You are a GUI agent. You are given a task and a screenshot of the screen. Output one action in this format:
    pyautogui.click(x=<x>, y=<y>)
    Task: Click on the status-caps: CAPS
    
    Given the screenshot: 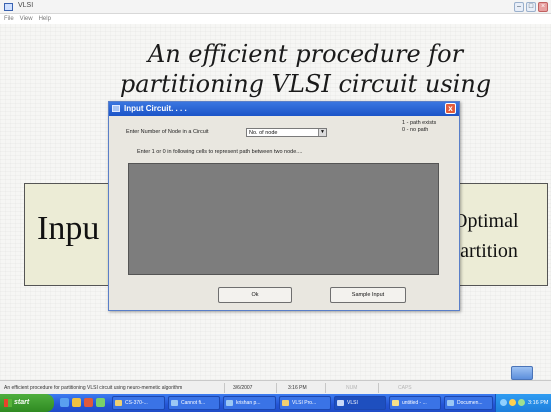 What is the action you would take?
    pyautogui.click(x=405, y=388)
    